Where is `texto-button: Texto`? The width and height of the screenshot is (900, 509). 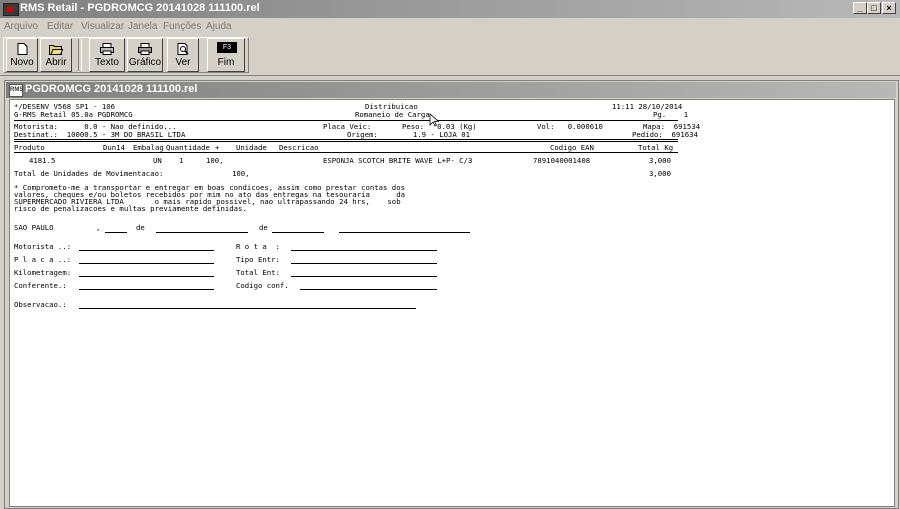
texto-button: Texto is located at coordinates (107, 55).